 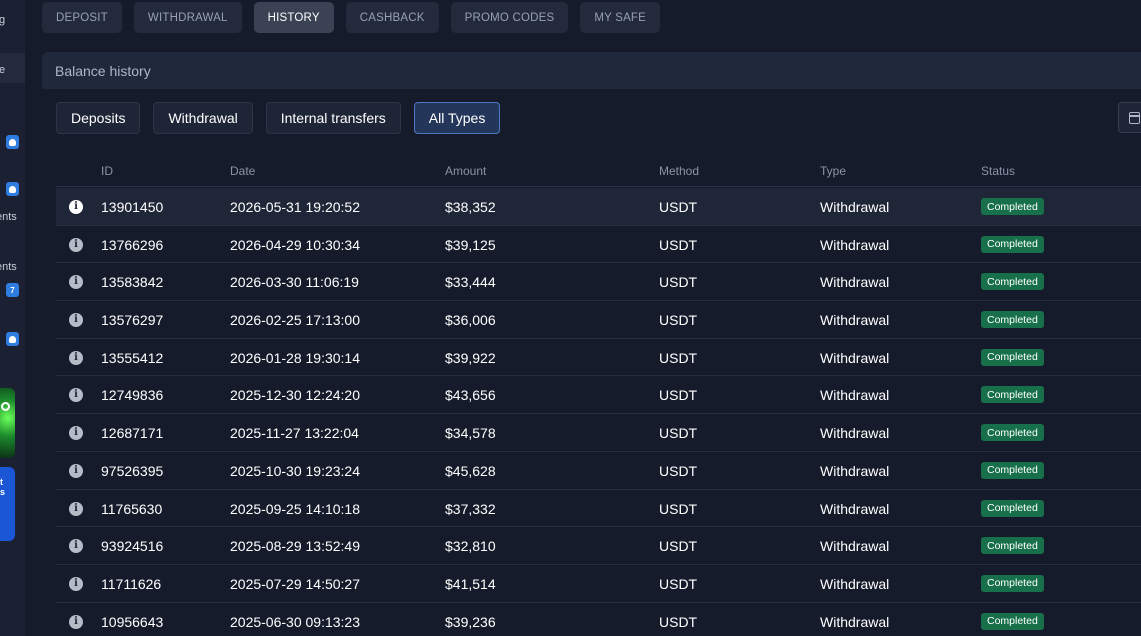 I want to click on column-header-id: ID, so click(x=107, y=171).